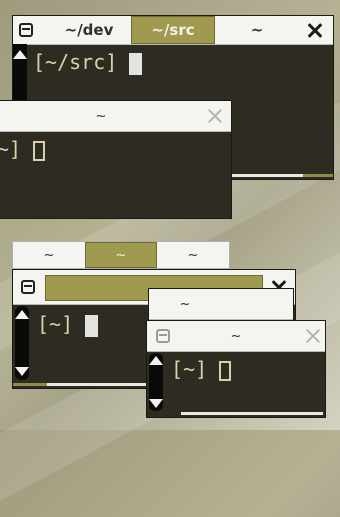 Image resolution: width=340 pixels, height=517 pixels. I want to click on prompt-text: ~], so click(17, 149).